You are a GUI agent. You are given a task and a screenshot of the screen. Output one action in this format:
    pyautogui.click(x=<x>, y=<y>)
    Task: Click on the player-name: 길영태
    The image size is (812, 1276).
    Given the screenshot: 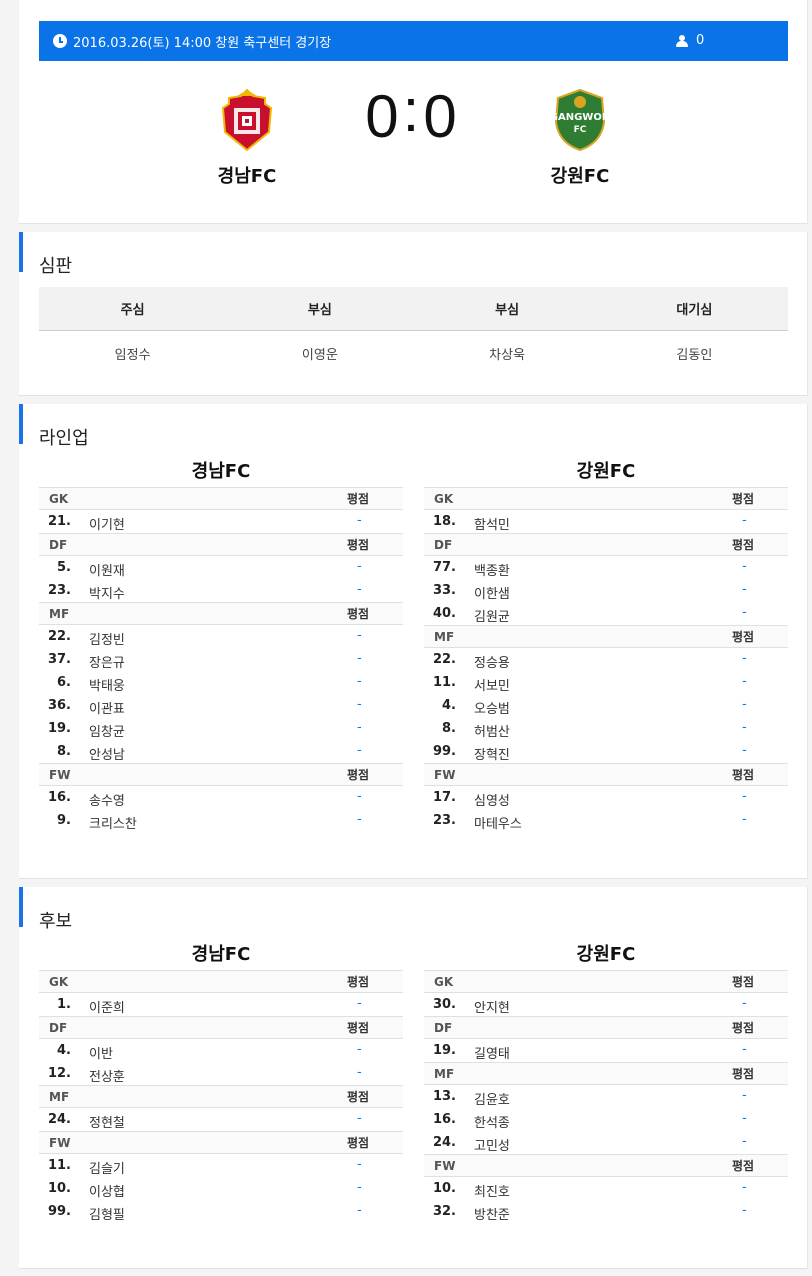 What is the action you would take?
    pyautogui.click(x=492, y=1052)
    